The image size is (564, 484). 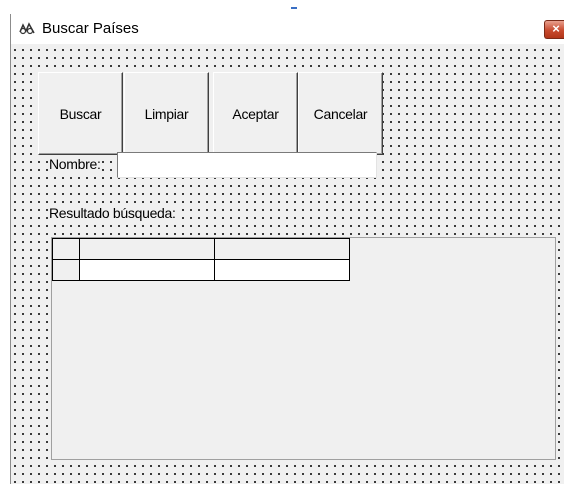 I want to click on buscar-button: Buscar, so click(x=80, y=113).